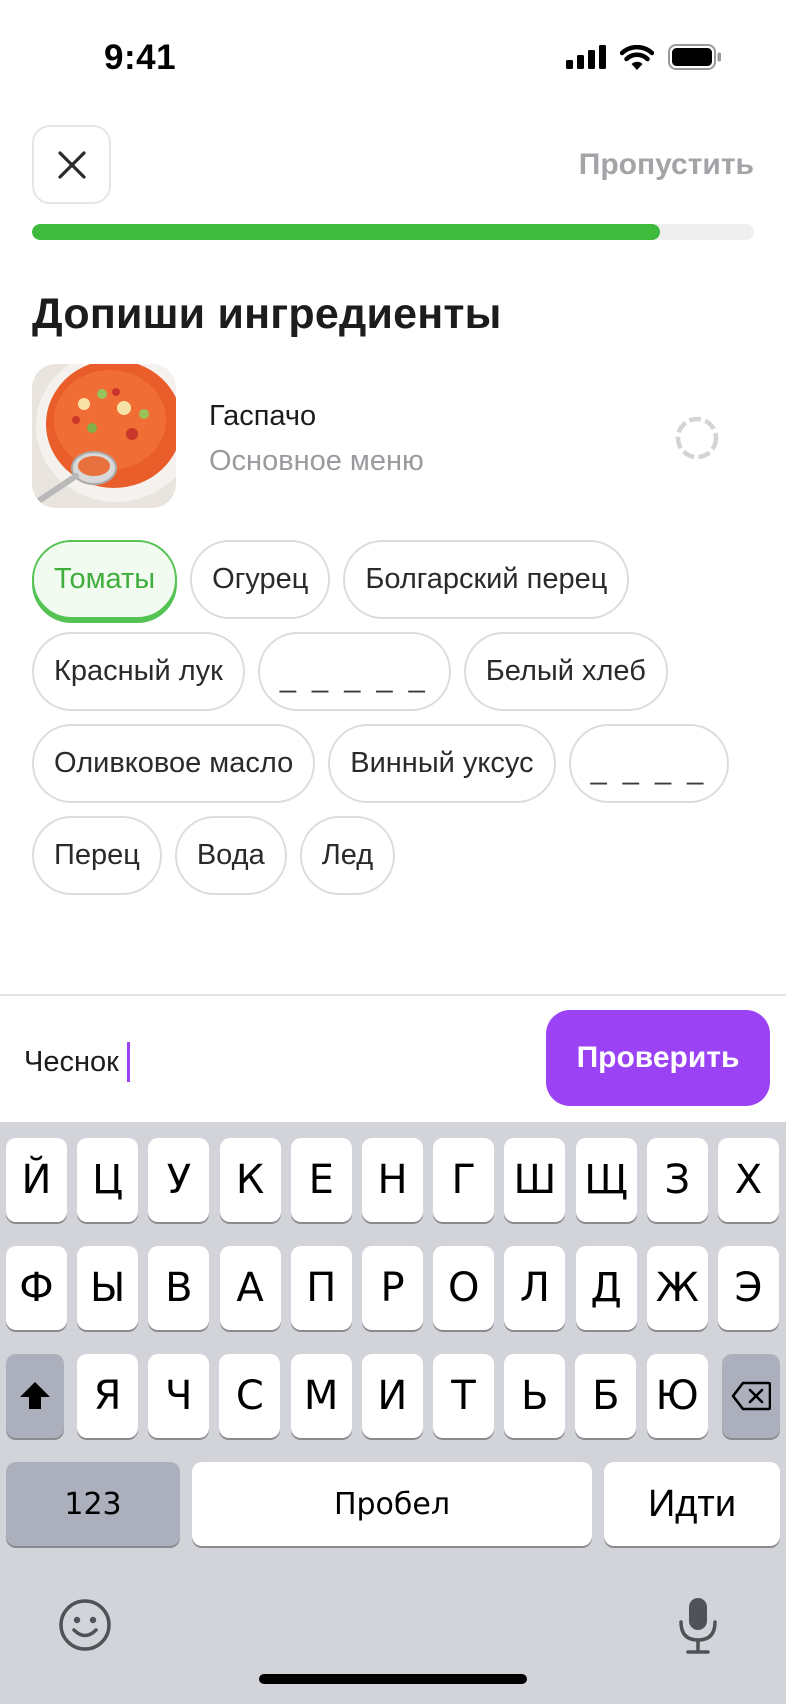  Describe the element at coordinates (93, 1504) in the screenshot. I see `numbers-key: 123` at that location.